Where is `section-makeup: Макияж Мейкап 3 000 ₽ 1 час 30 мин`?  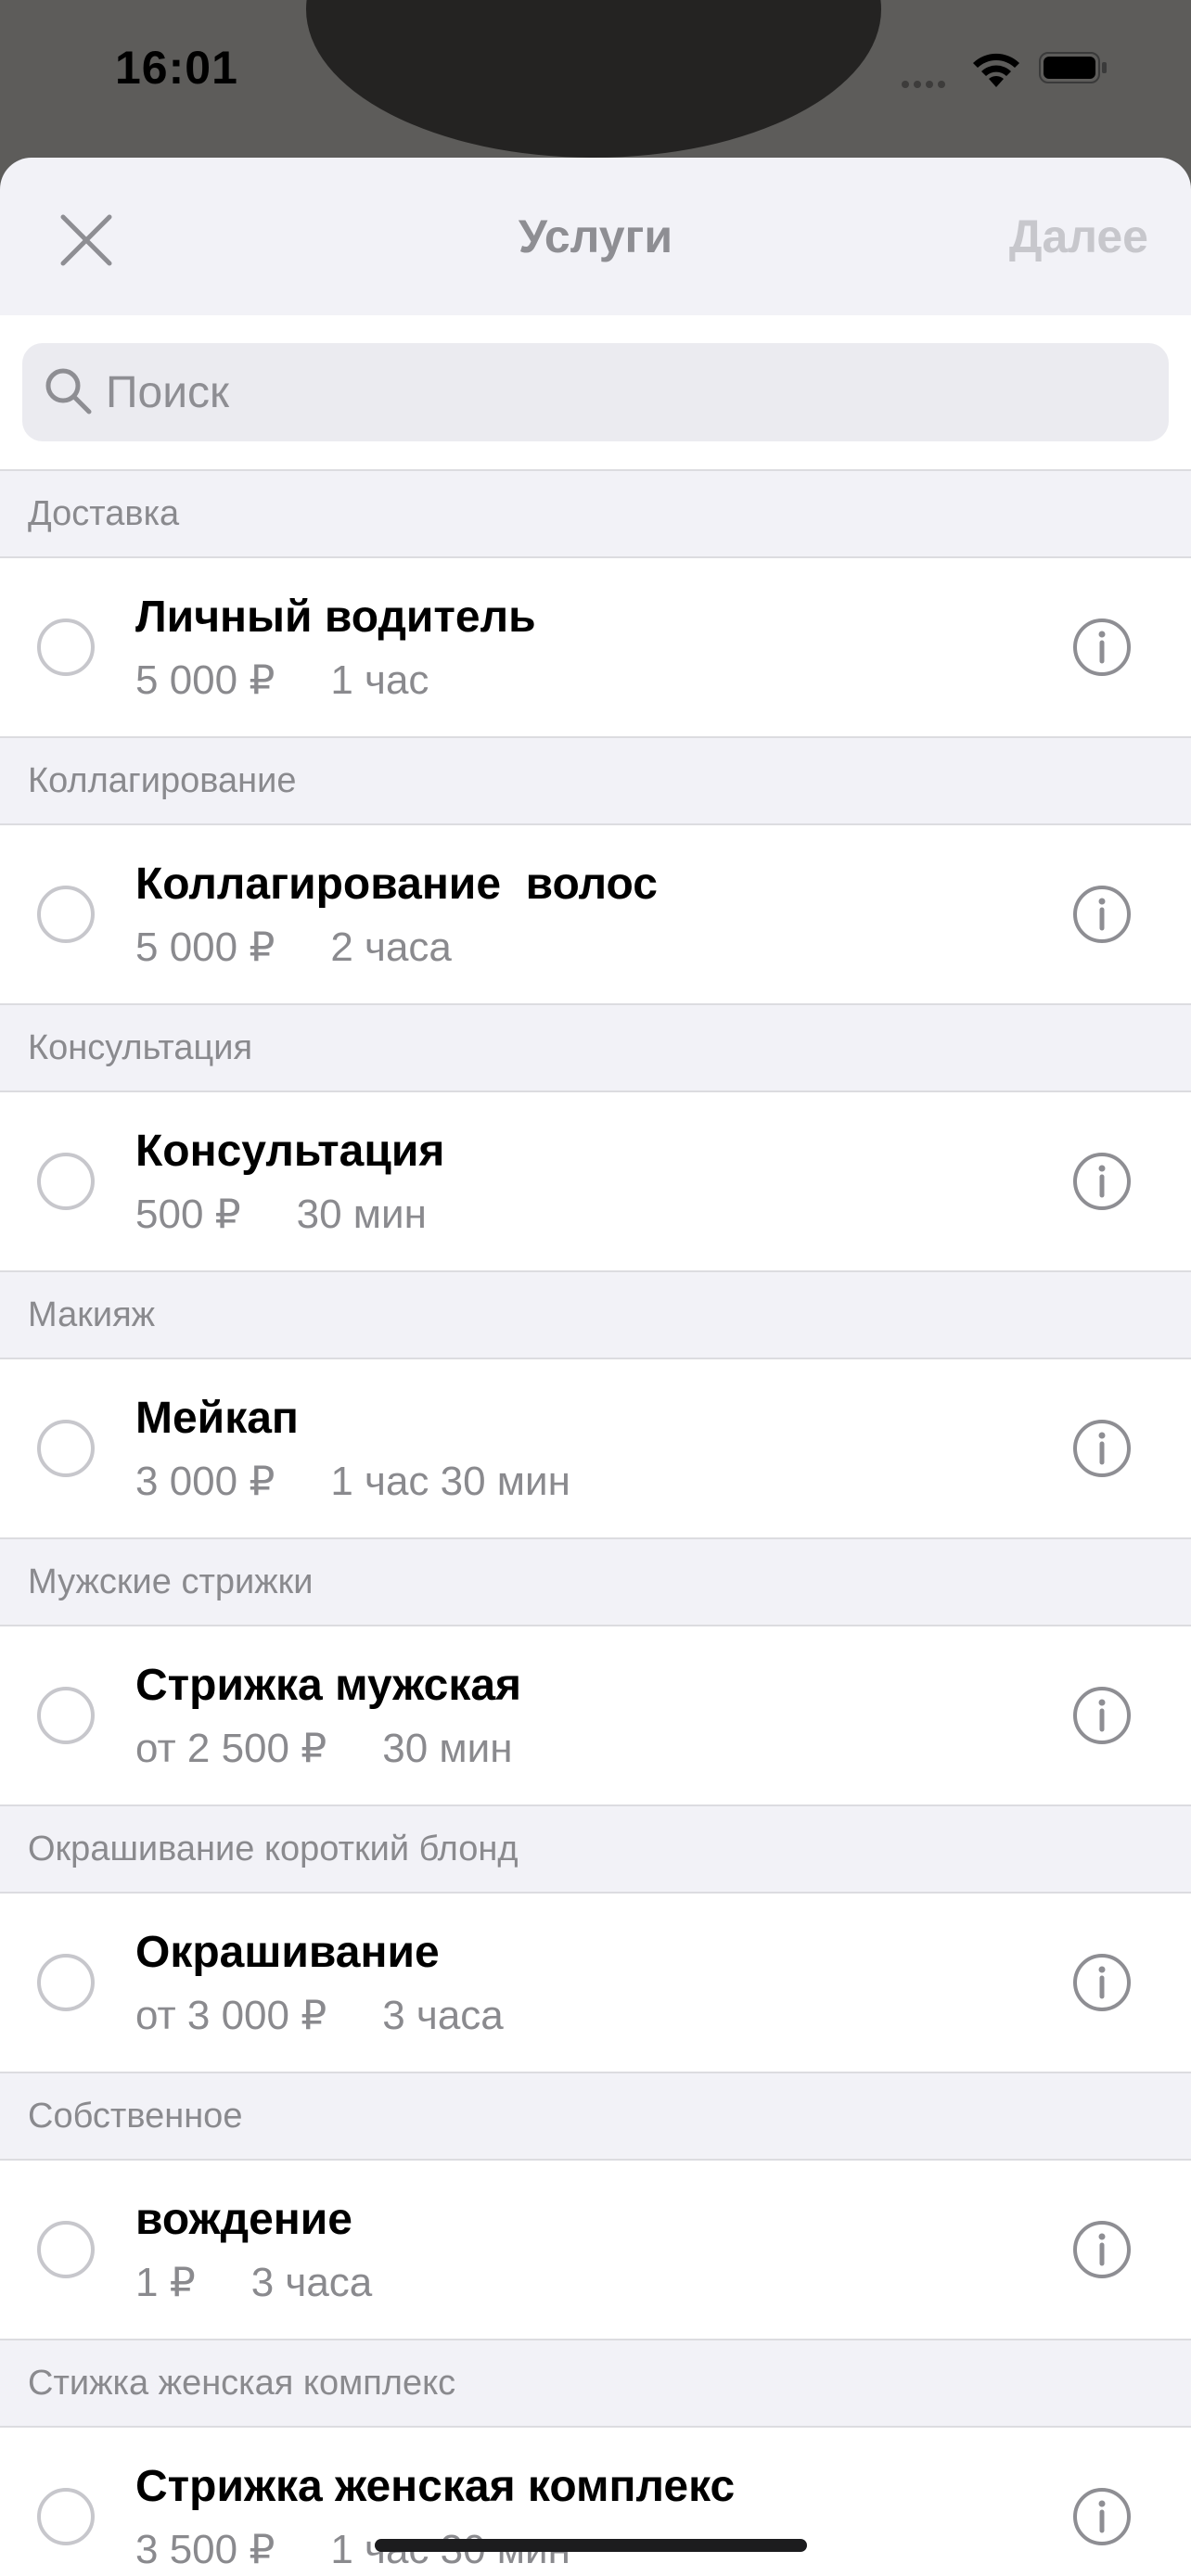
section-makeup: Макияж Мейкап 3 000 ₽ 1 час 30 мин is located at coordinates (595, 1404).